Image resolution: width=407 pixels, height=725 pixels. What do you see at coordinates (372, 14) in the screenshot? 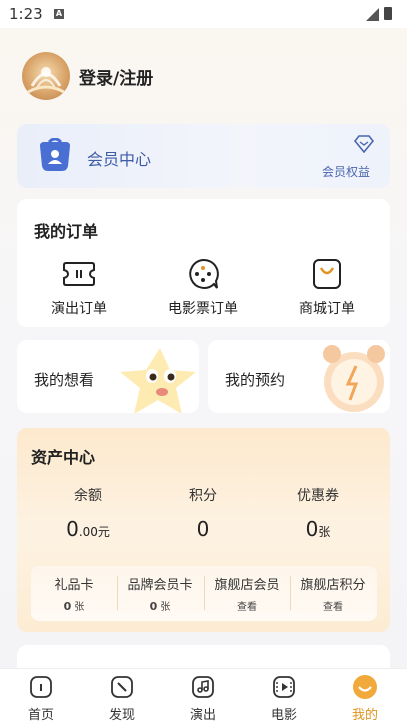
I see `signal-icon` at bounding box center [372, 14].